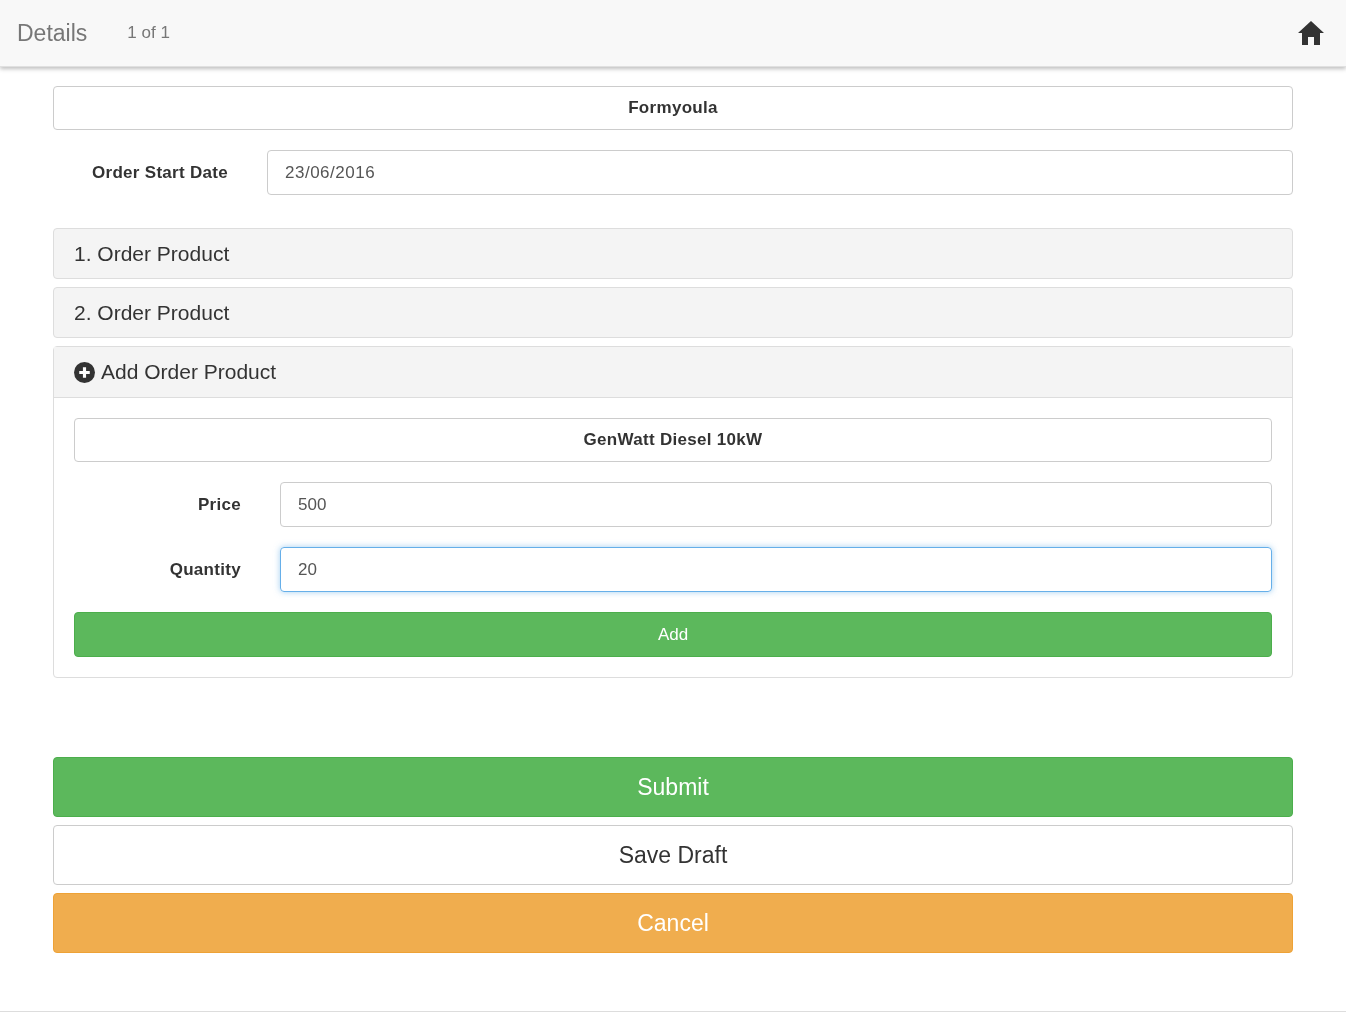 This screenshot has height=1013, width=1346. I want to click on field-label: Quantity, so click(204, 569).